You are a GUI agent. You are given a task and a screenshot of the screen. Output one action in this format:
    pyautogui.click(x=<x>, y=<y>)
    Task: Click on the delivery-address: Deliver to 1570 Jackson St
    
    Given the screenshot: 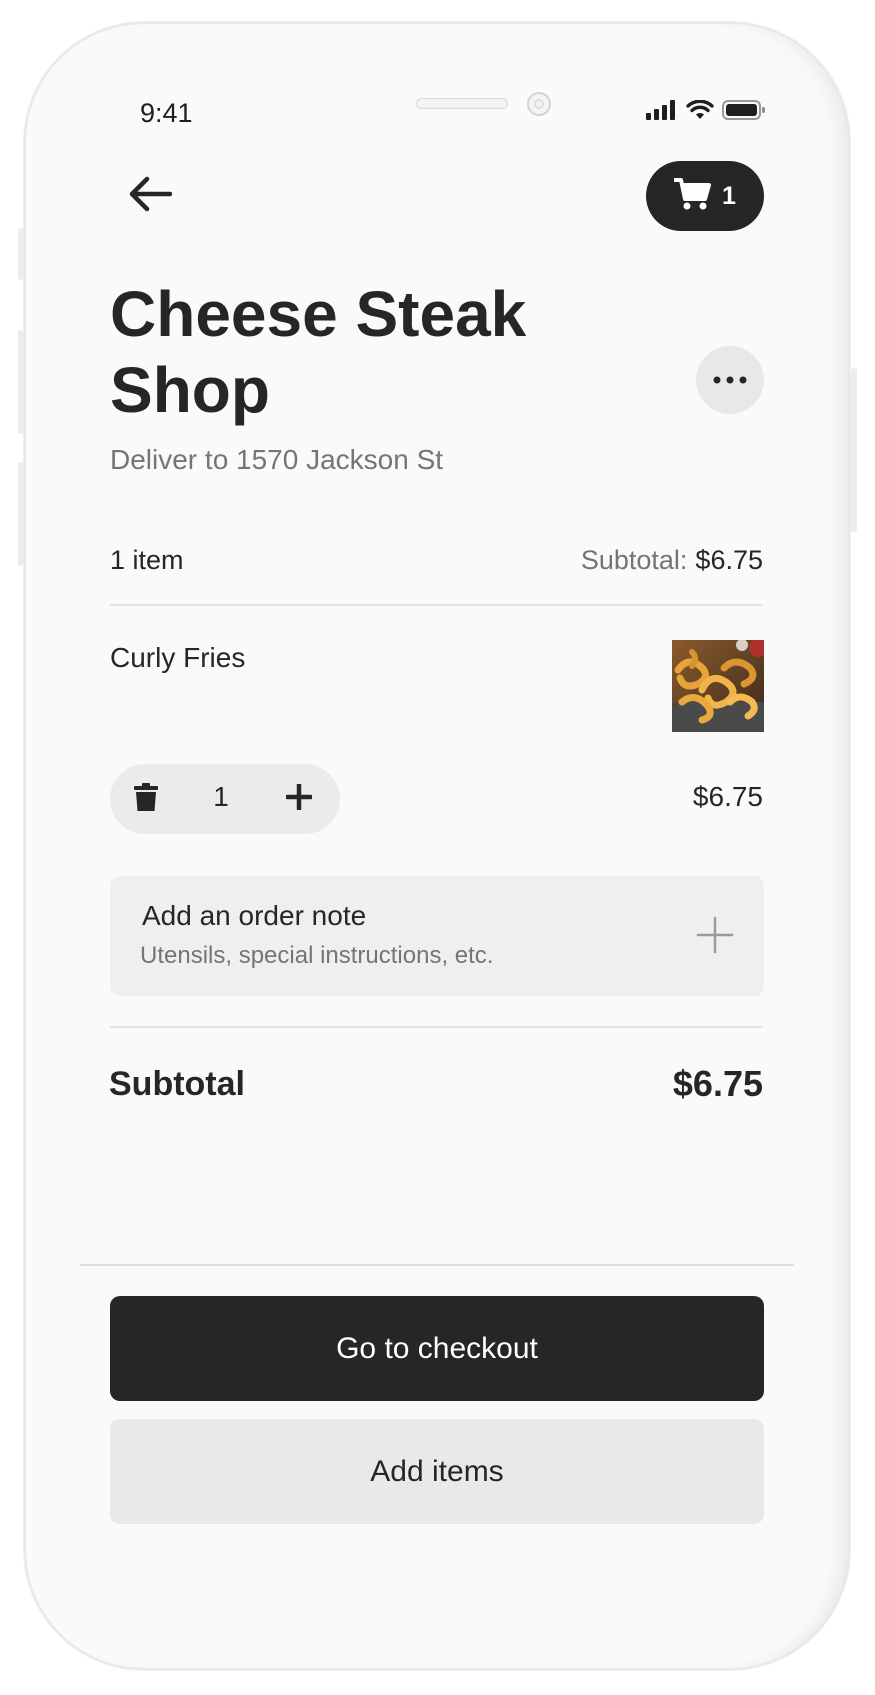 What is the action you would take?
    pyautogui.click(x=277, y=459)
    